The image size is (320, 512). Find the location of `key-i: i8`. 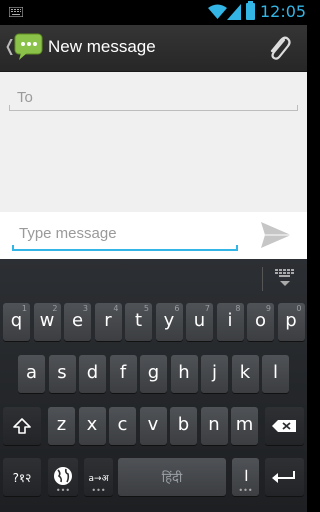

key-i: i8 is located at coordinates (230, 322).